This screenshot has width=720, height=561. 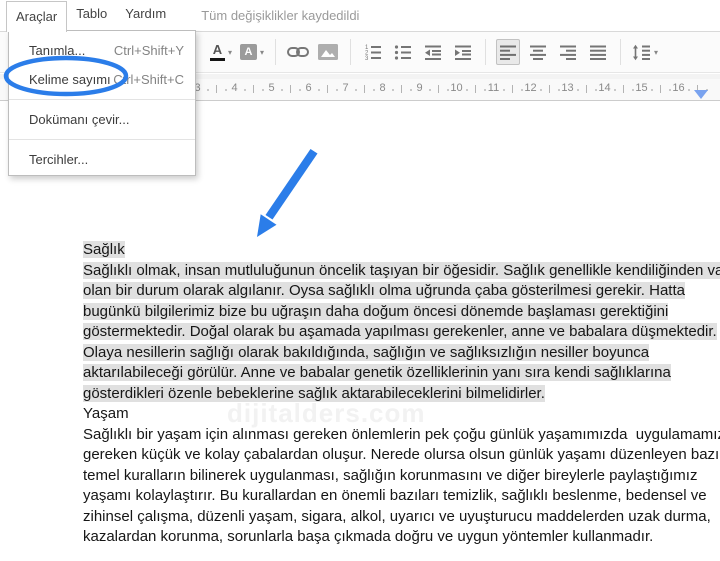 I want to click on decrease-indent-icon, so click(x=433, y=52).